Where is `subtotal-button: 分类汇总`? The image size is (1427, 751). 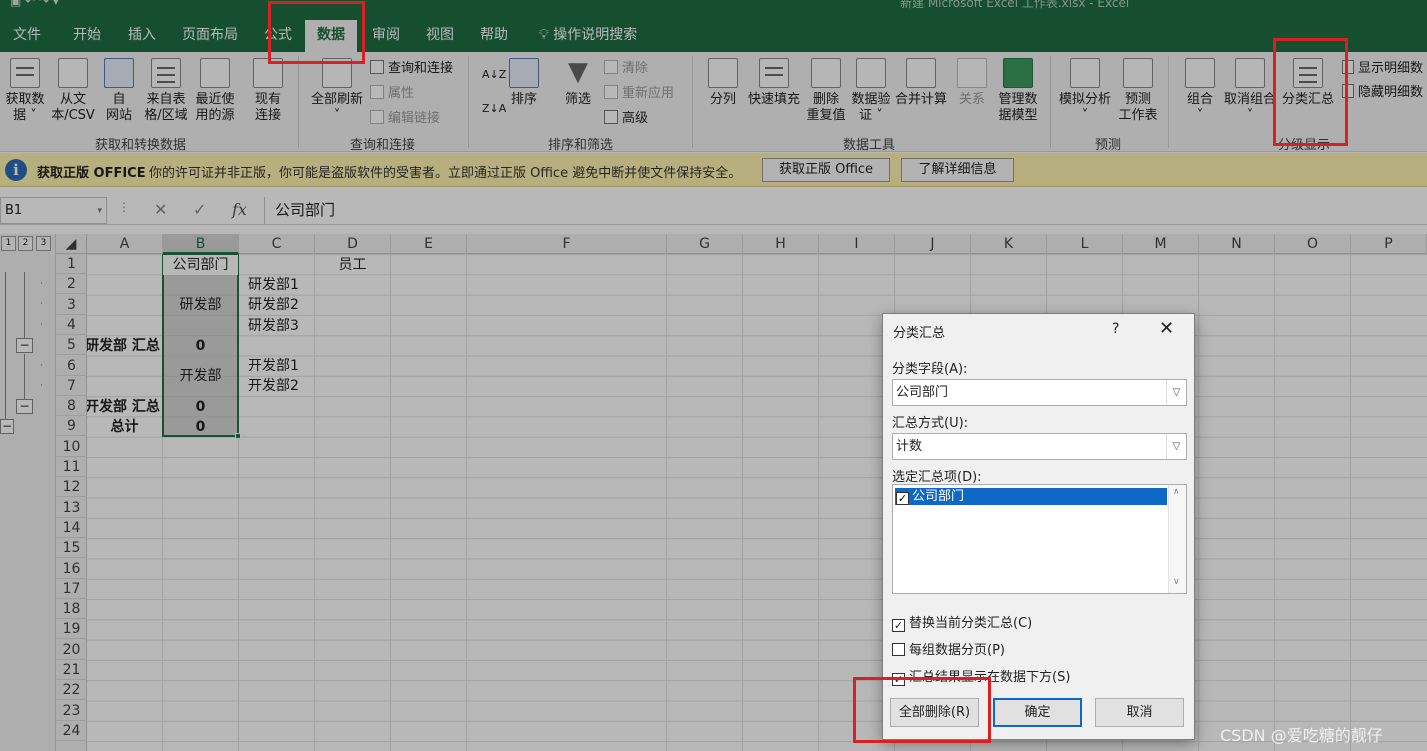 subtotal-button: 分类汇总 is located at coordinates (1308, 83).